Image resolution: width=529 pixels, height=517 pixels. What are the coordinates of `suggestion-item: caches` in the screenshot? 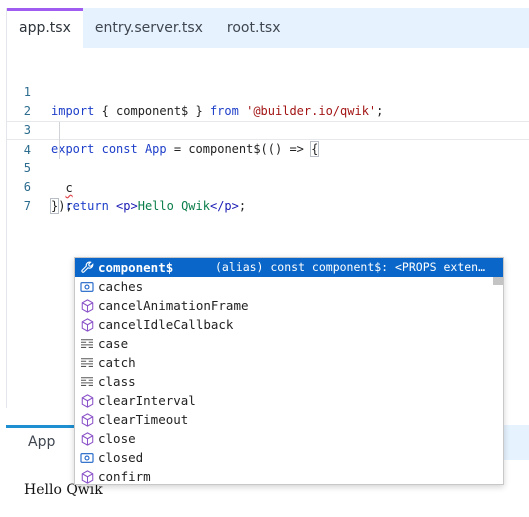 It's located at (289, 286).